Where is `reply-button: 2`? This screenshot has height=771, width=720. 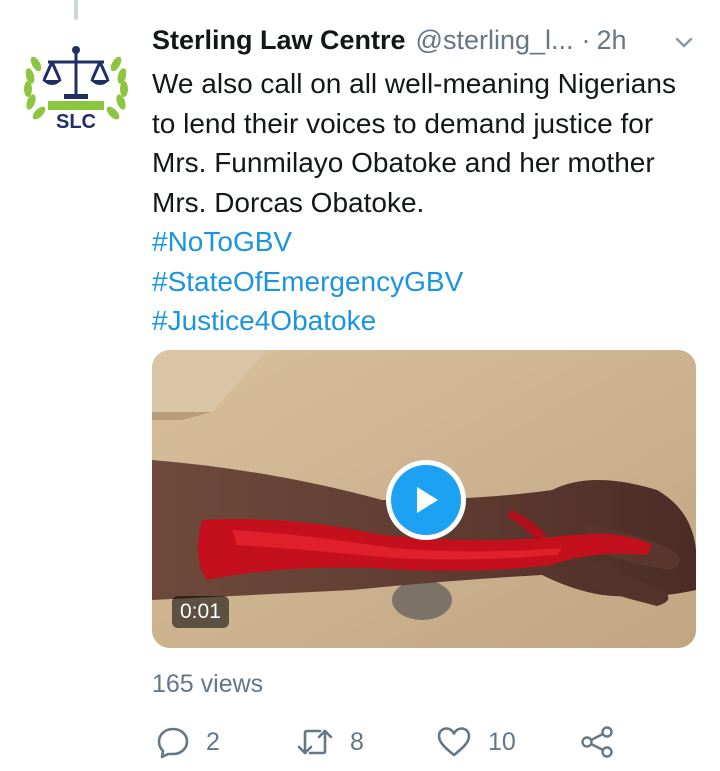
reply-button: 2 is located at coordinates (188, 742).